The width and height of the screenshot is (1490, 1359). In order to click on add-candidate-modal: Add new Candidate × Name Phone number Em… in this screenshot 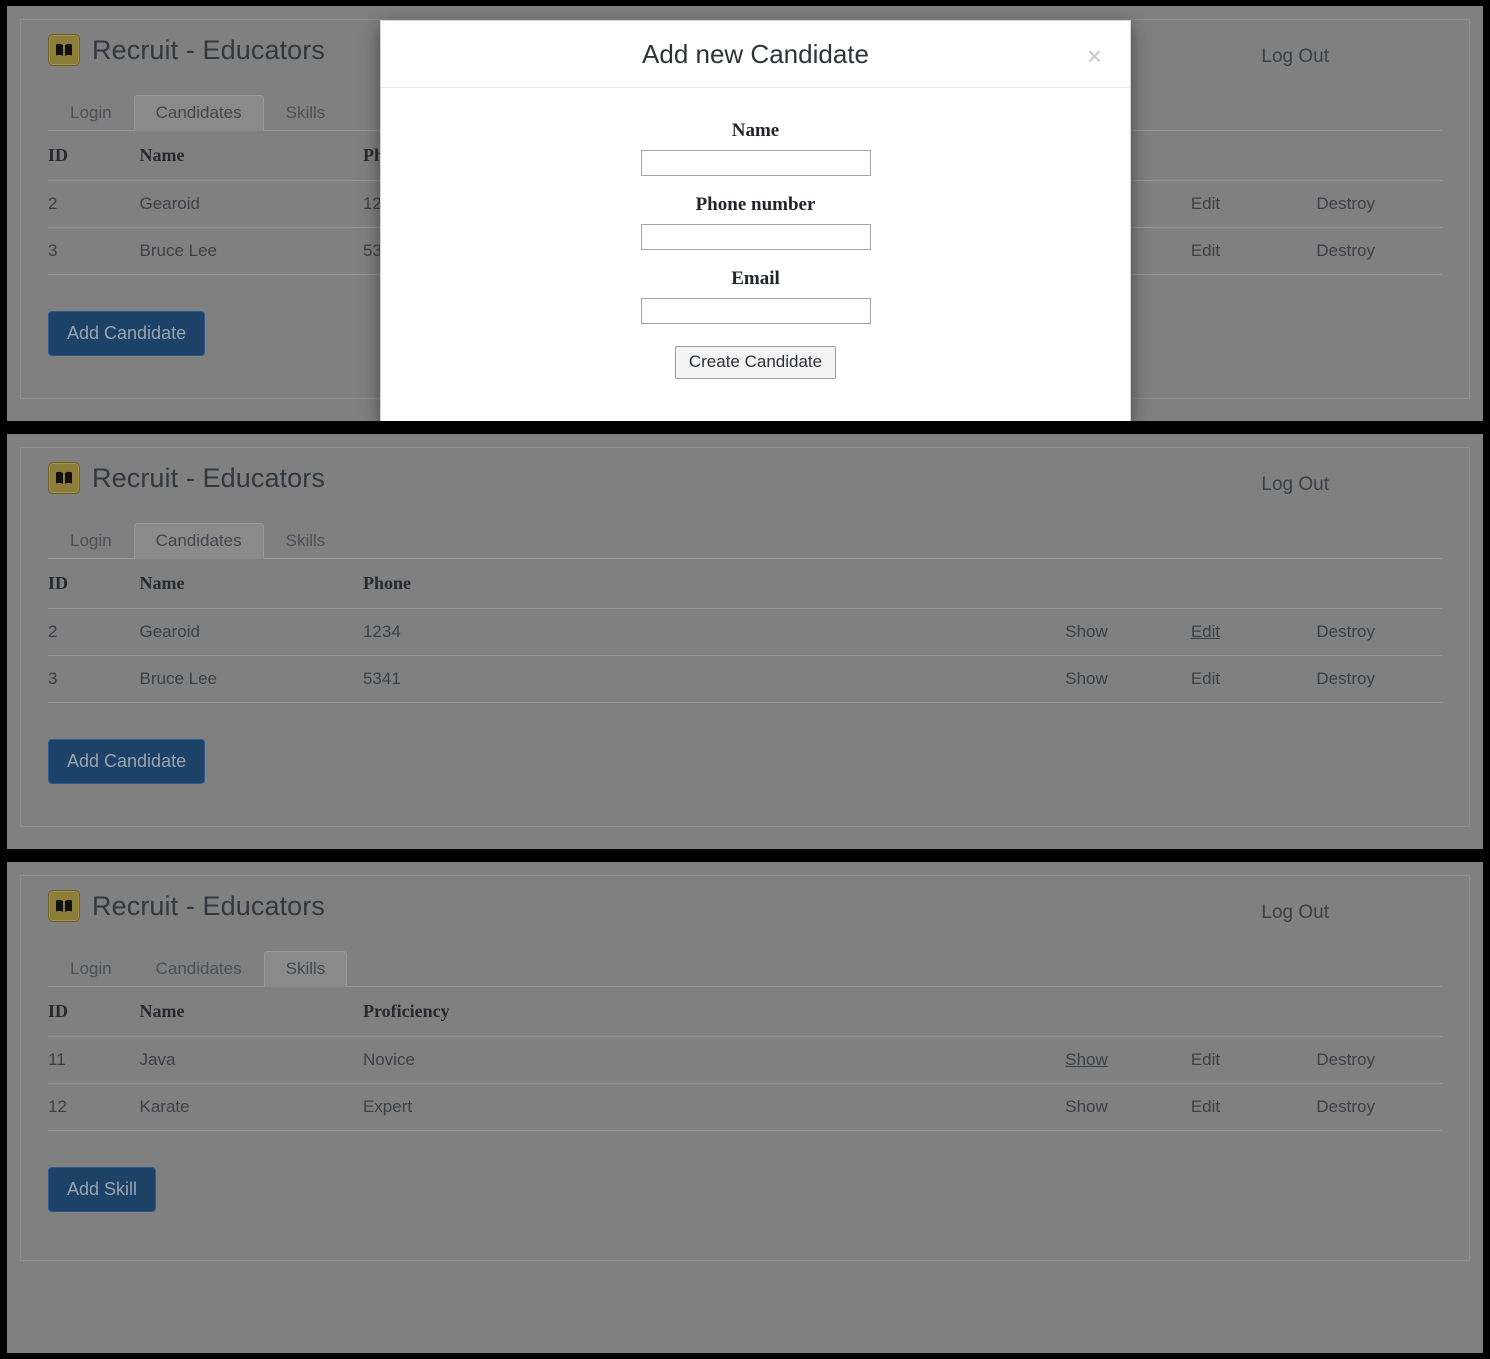, I will do `click(755, 220)`.